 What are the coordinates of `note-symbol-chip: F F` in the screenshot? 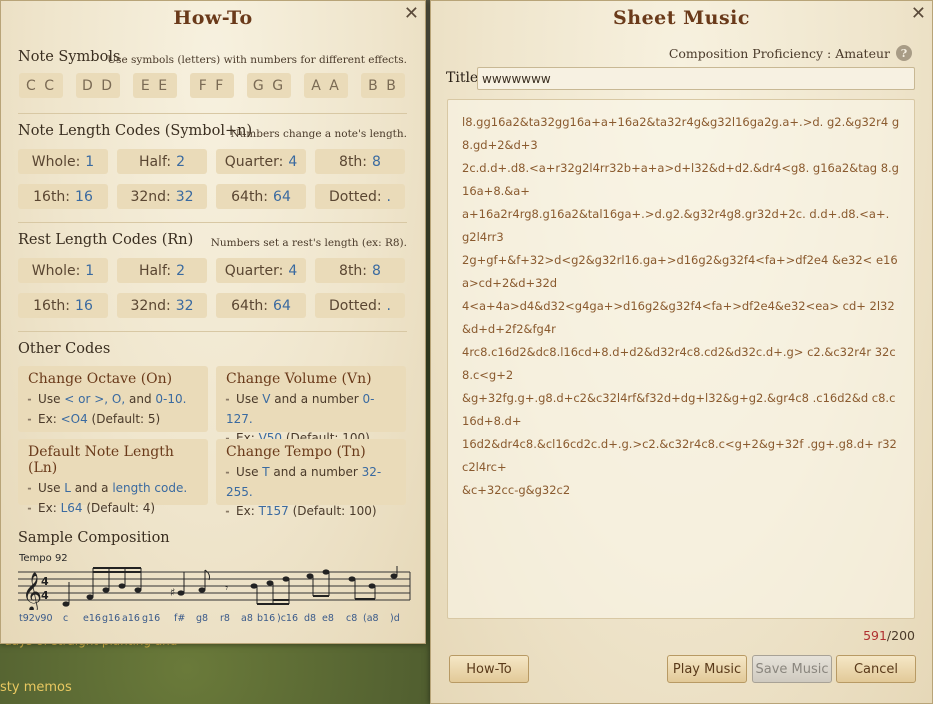 It's located at (212, 85).